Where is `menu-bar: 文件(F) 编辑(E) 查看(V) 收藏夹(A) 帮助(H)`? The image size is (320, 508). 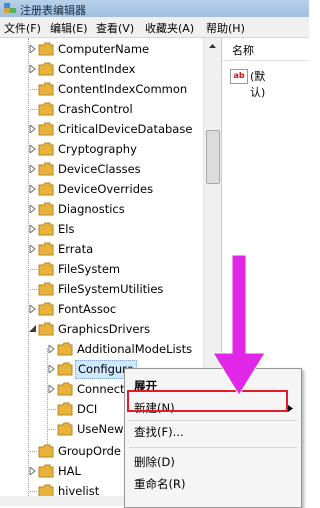
menu-bar: 文件(F) 编辑(E) 查看(V) 收藏夹(A) 帮助(H) is located at coordinates (154, 27).